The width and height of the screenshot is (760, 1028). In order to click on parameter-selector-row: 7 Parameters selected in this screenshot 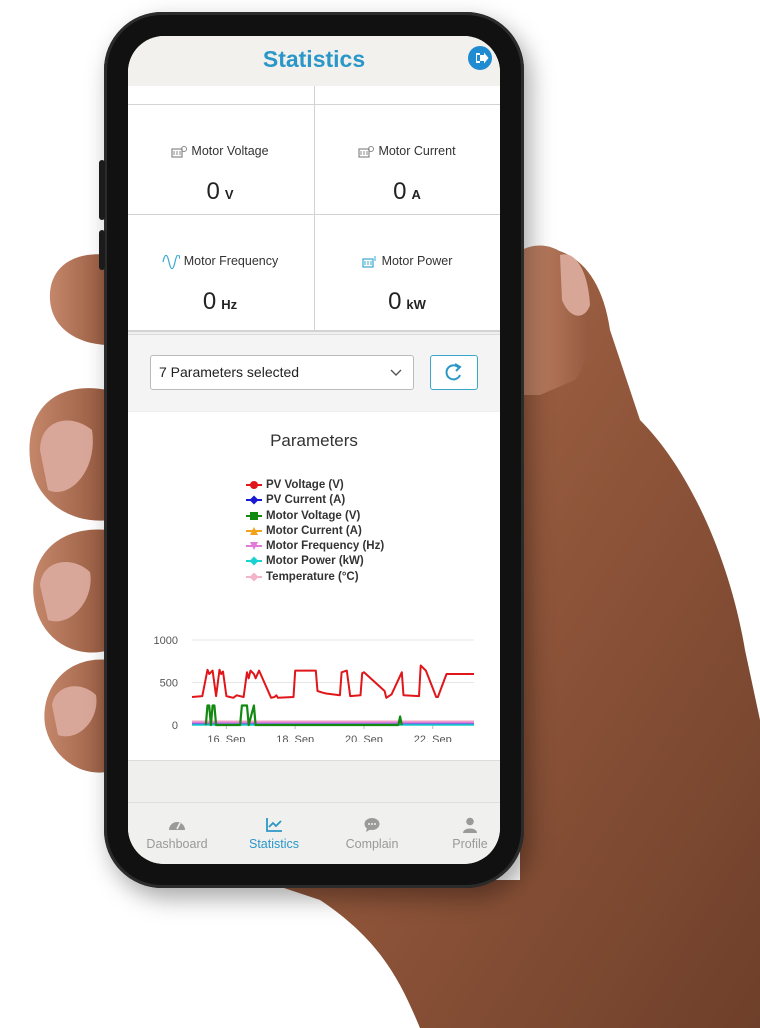, I will do `click(314, 372)`.